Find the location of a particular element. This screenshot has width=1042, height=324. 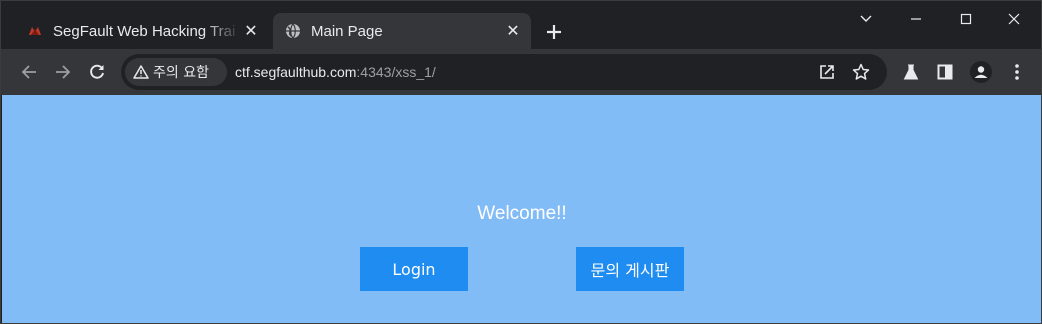

minimize-button is located at coordinates (916, 19).